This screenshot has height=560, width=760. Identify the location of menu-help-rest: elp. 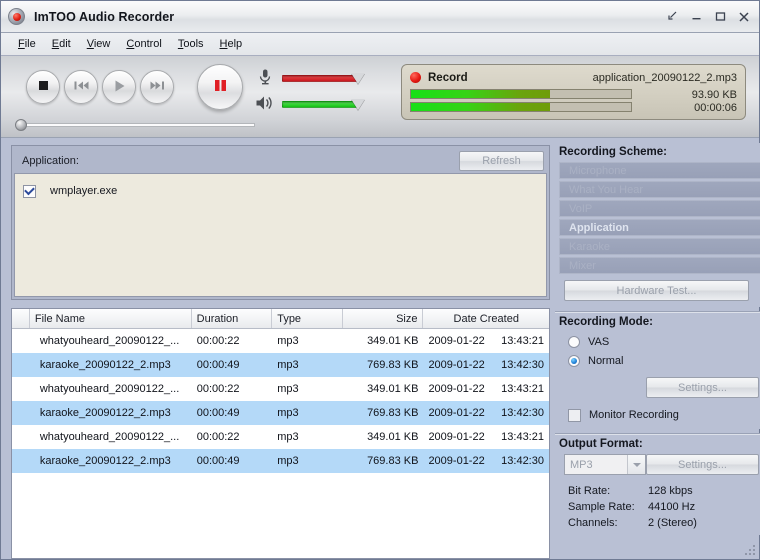
(235, 44).